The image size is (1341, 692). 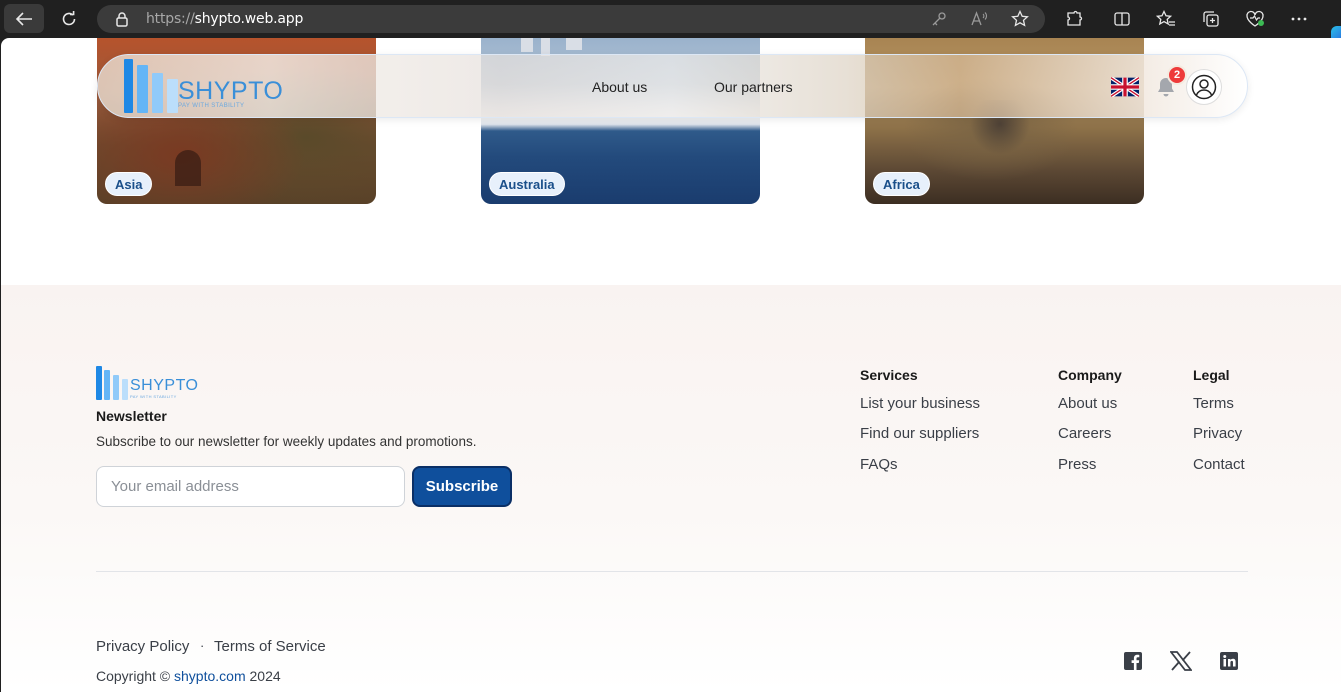 I want to click on url-text: https://shypto.web.app, so click(x=224, y=19).